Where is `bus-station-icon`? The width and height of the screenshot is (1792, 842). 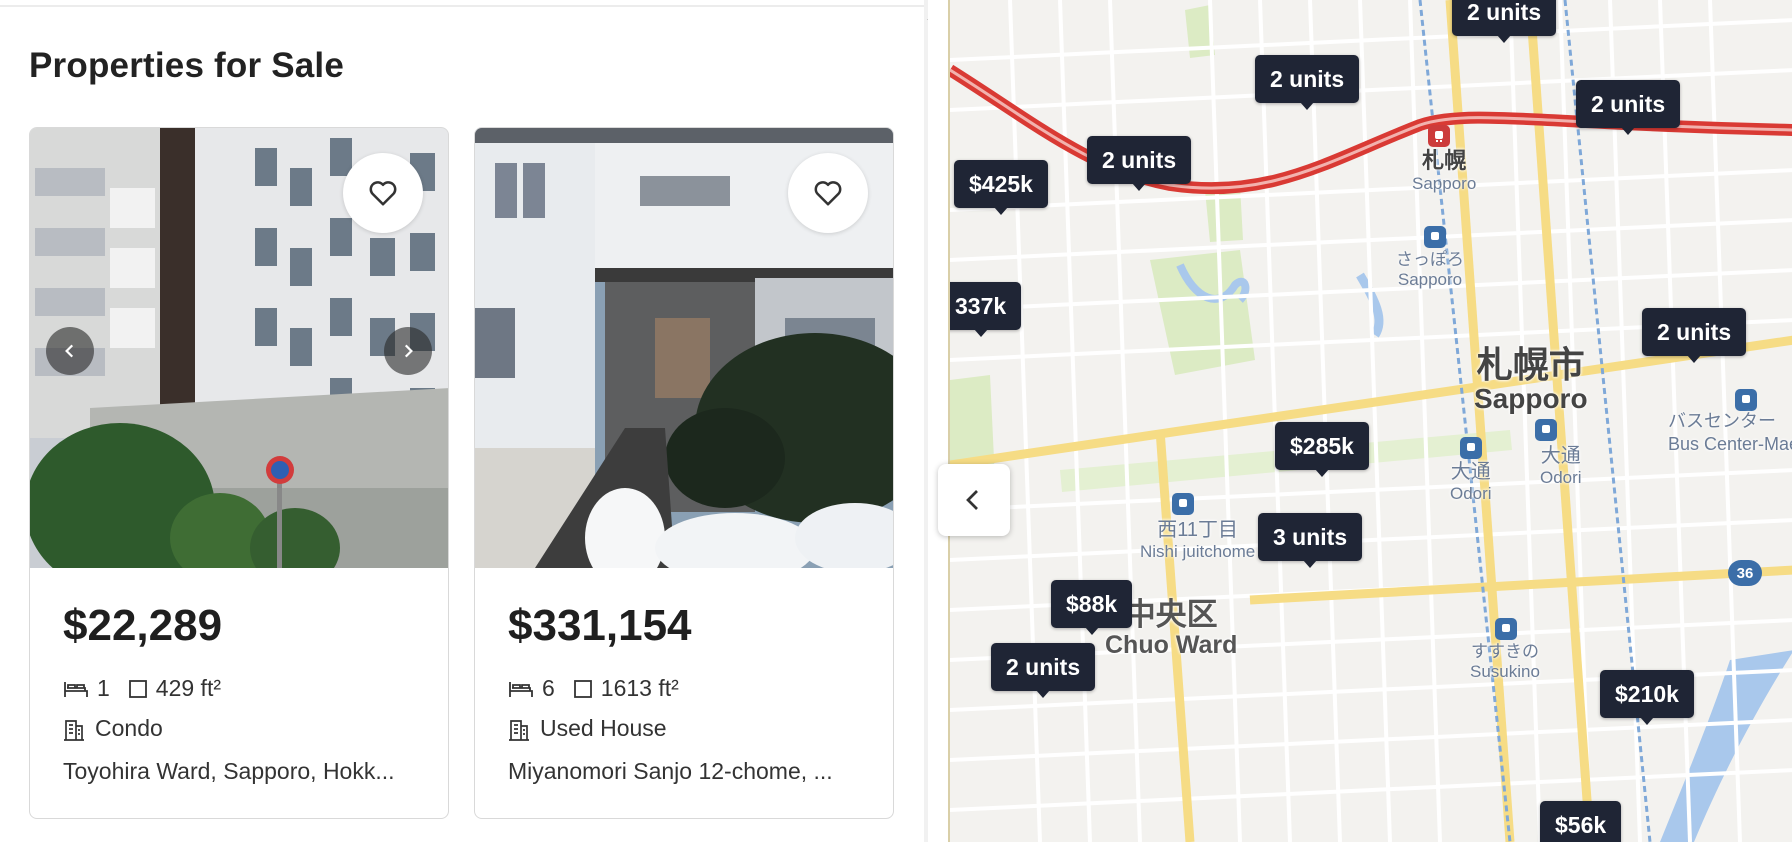 bus-station-icon is located at coordinates (1746, 400).